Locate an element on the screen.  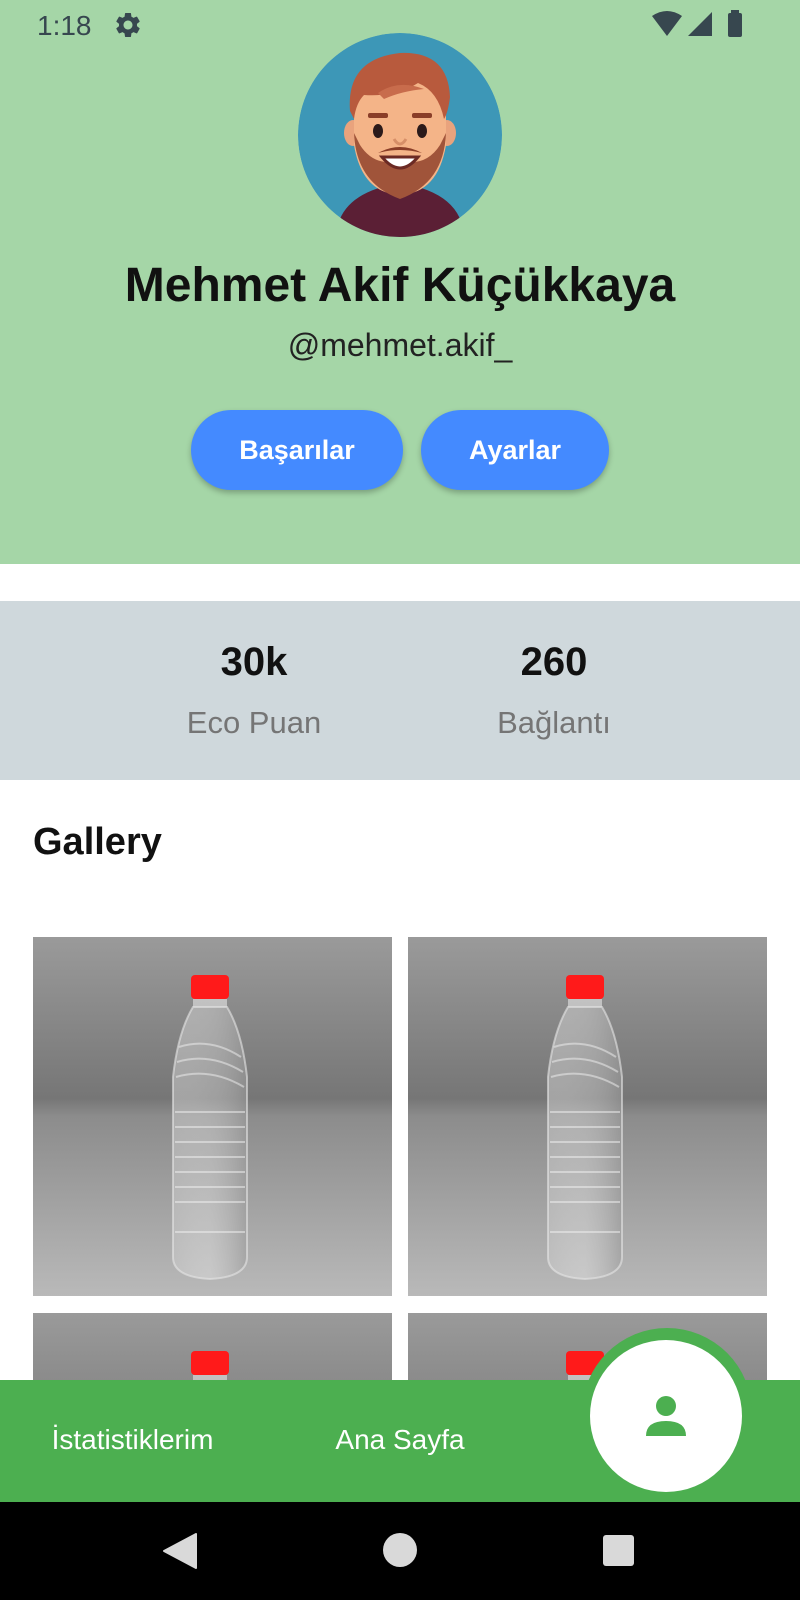
settings-button: Ayarlar is located at coordinates (515, 450).